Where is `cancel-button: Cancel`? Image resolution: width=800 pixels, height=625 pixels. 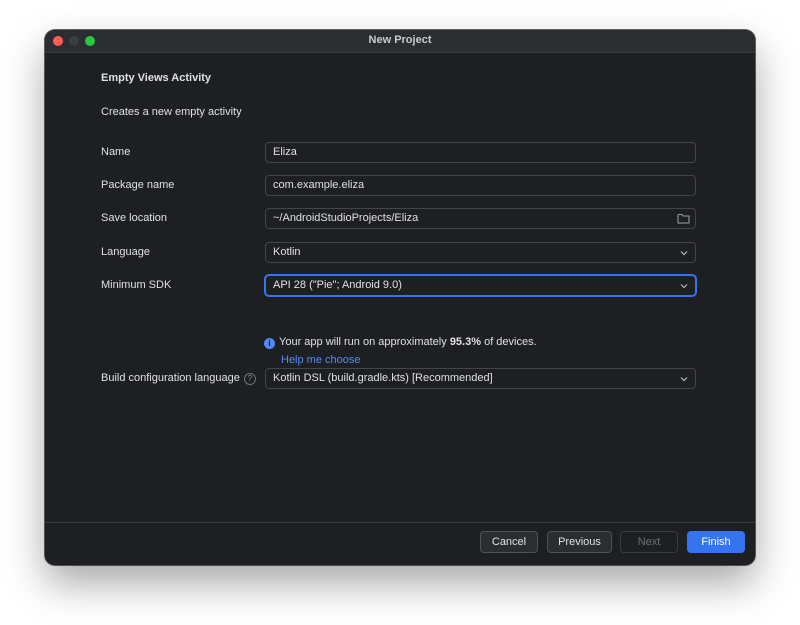
cancel-button: Cancel is located at coordinates (509, 542).